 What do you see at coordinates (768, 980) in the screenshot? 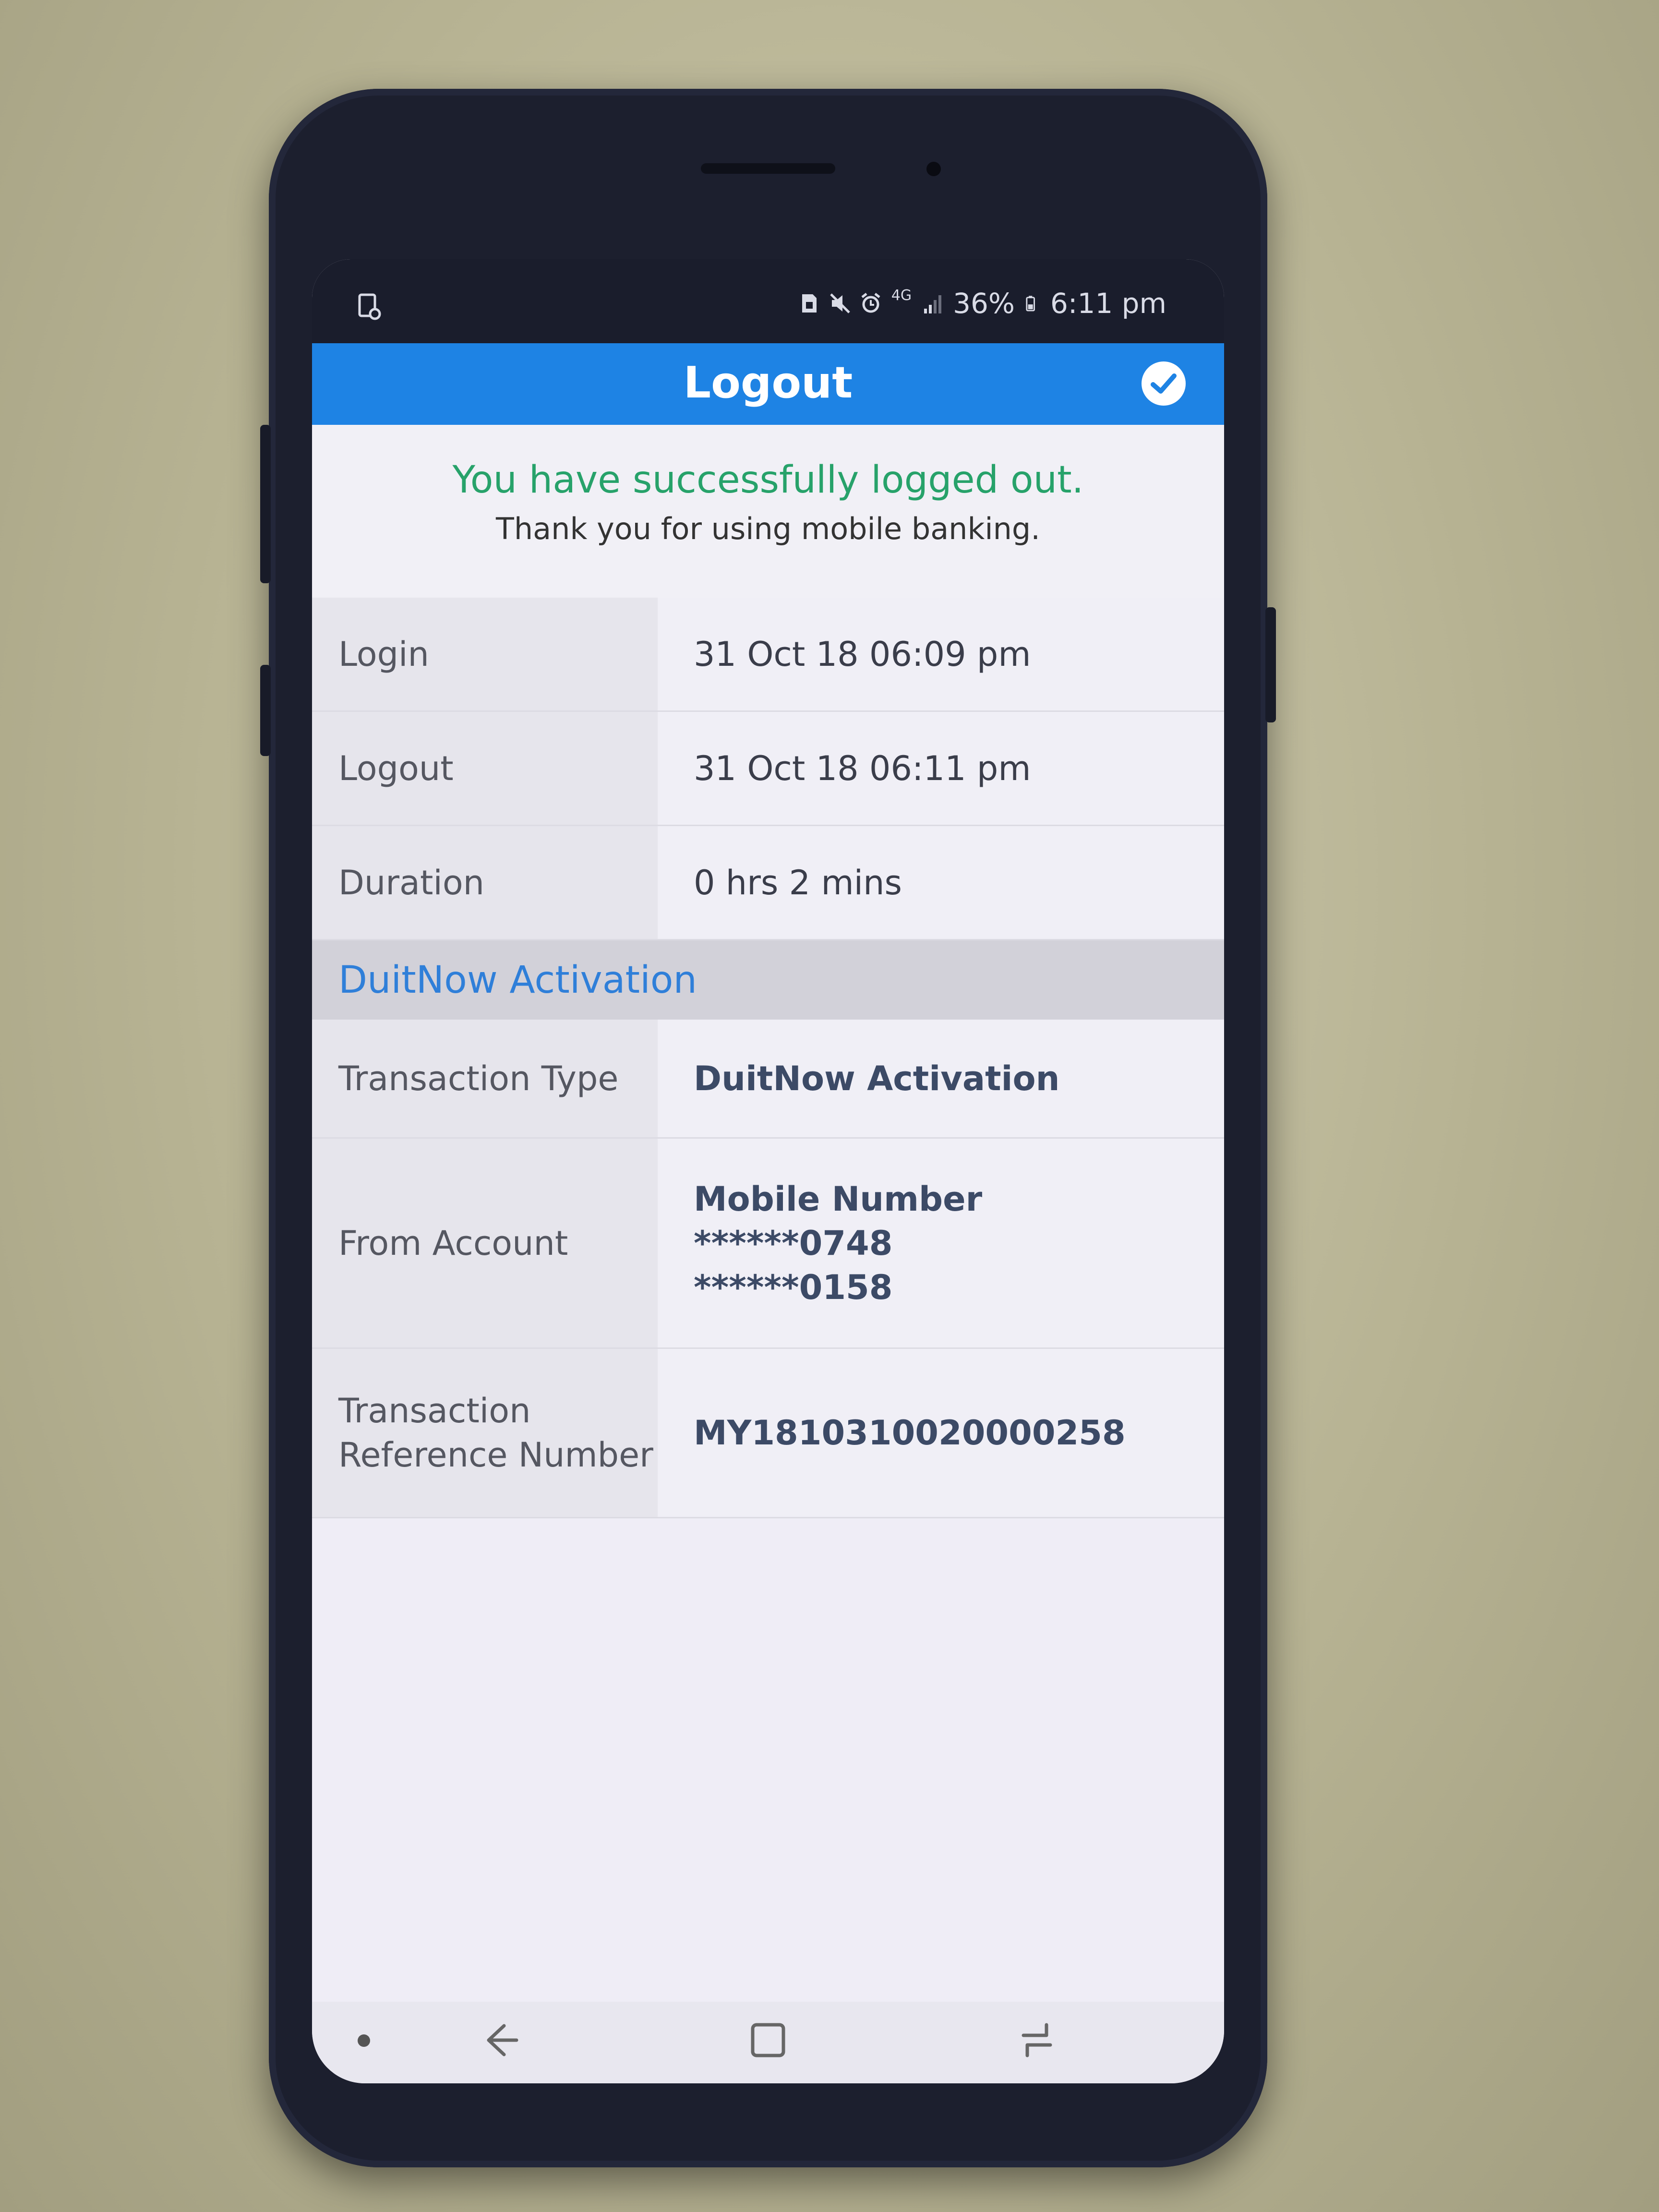
I see `section-header: DuitNow Activation` at bounding box center [768, 980].